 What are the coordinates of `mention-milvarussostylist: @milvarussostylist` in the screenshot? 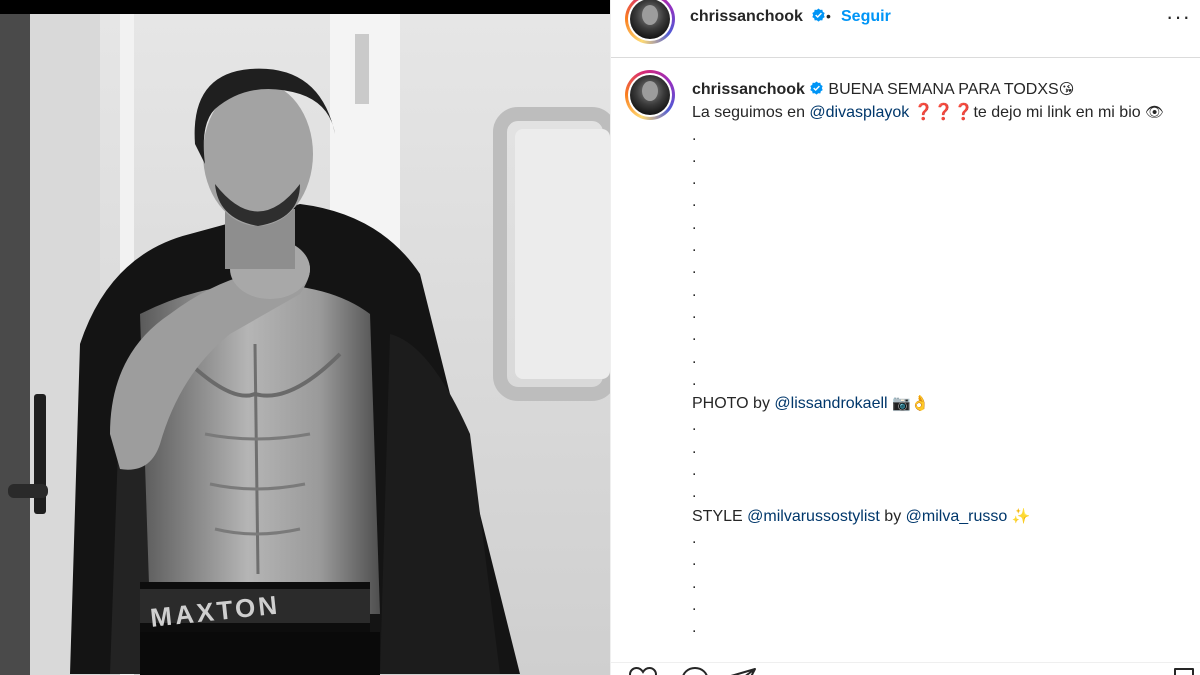 It's located at (813, 516).